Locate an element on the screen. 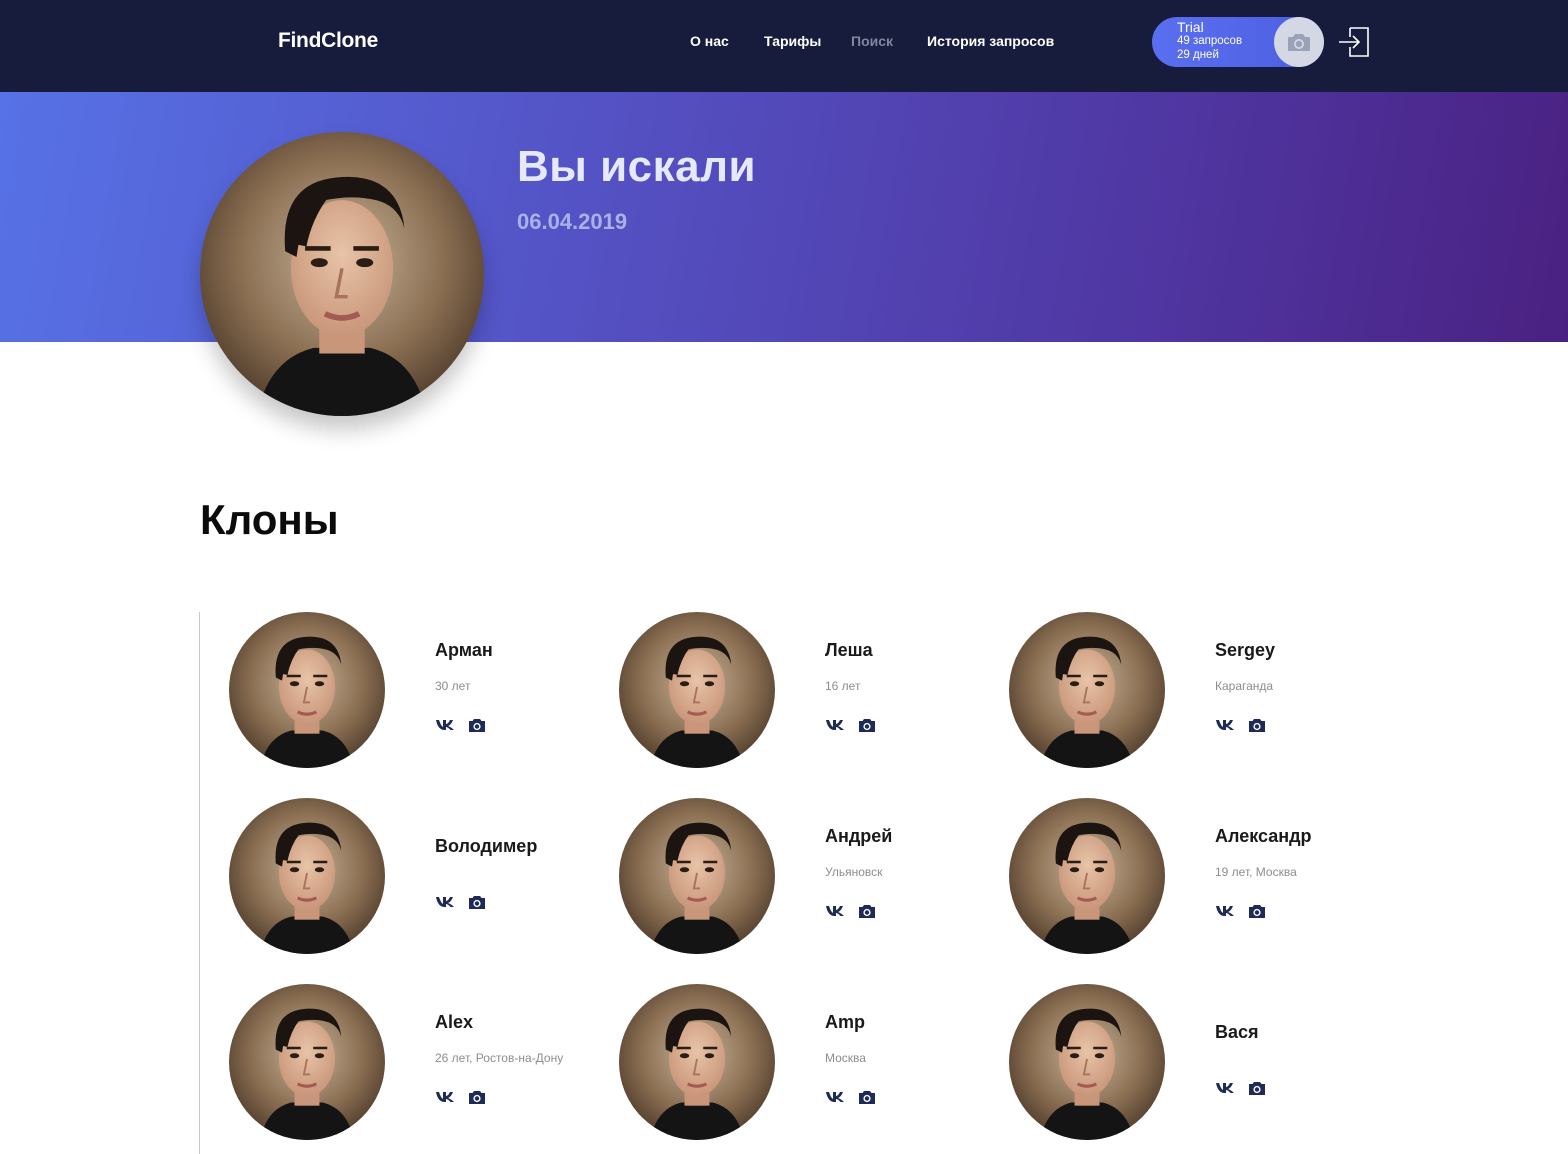 Image resolution: width=1568 pixels, height=1154 pixels. plan-days: 29 дней is located at coordinates (1198, 55).